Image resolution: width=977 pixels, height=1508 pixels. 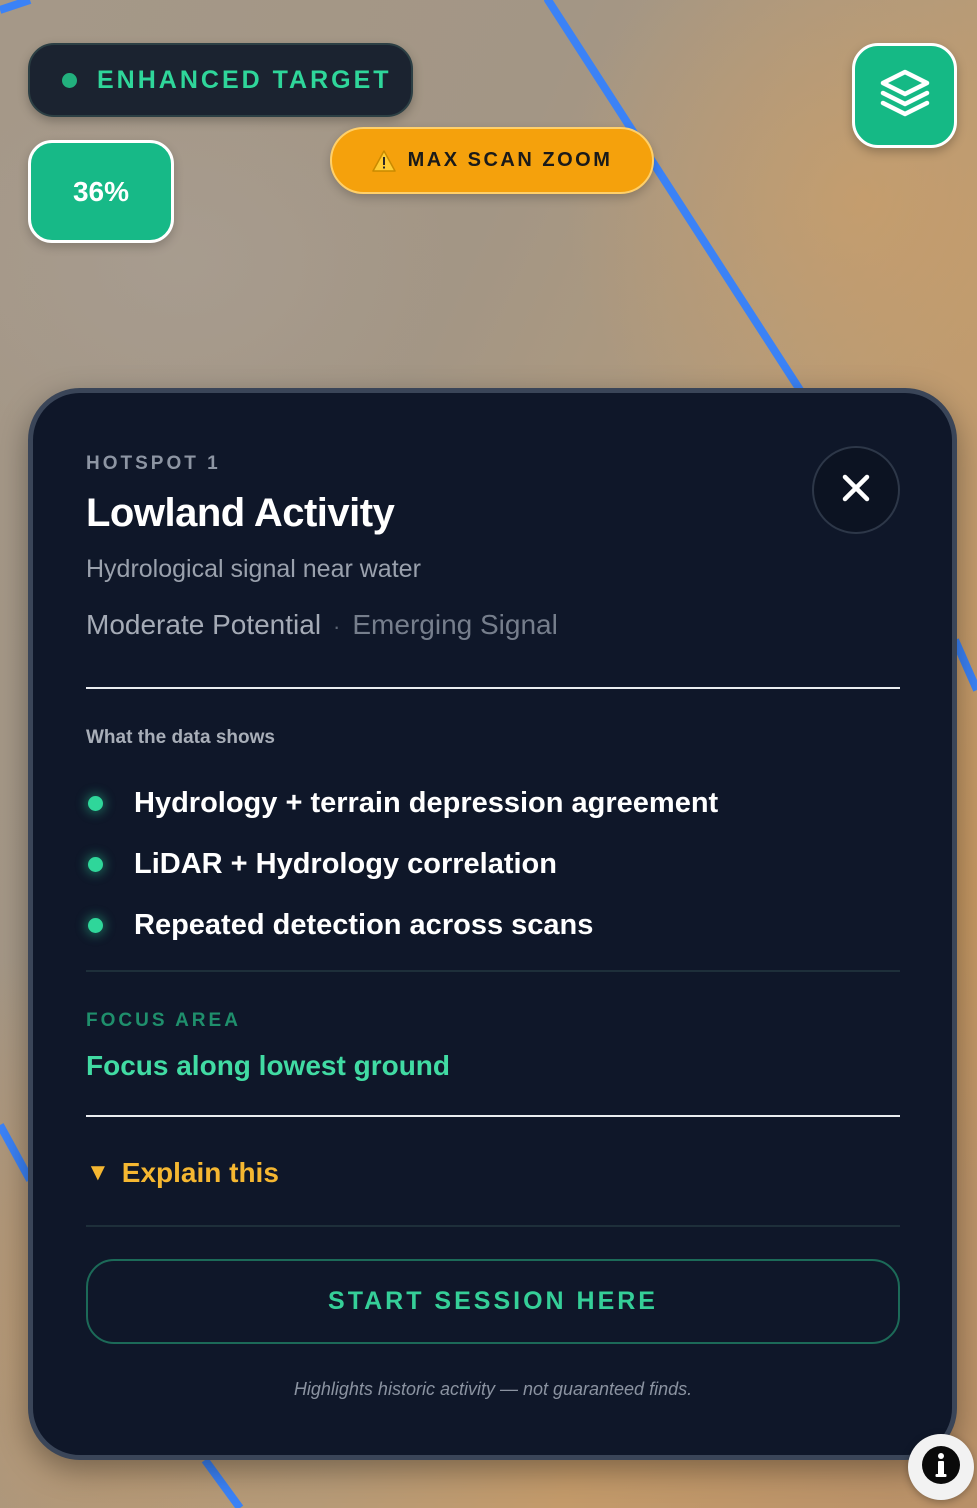 I want to click on focus-area-label: FOCUS AREA, so click(x=163, y=1020).